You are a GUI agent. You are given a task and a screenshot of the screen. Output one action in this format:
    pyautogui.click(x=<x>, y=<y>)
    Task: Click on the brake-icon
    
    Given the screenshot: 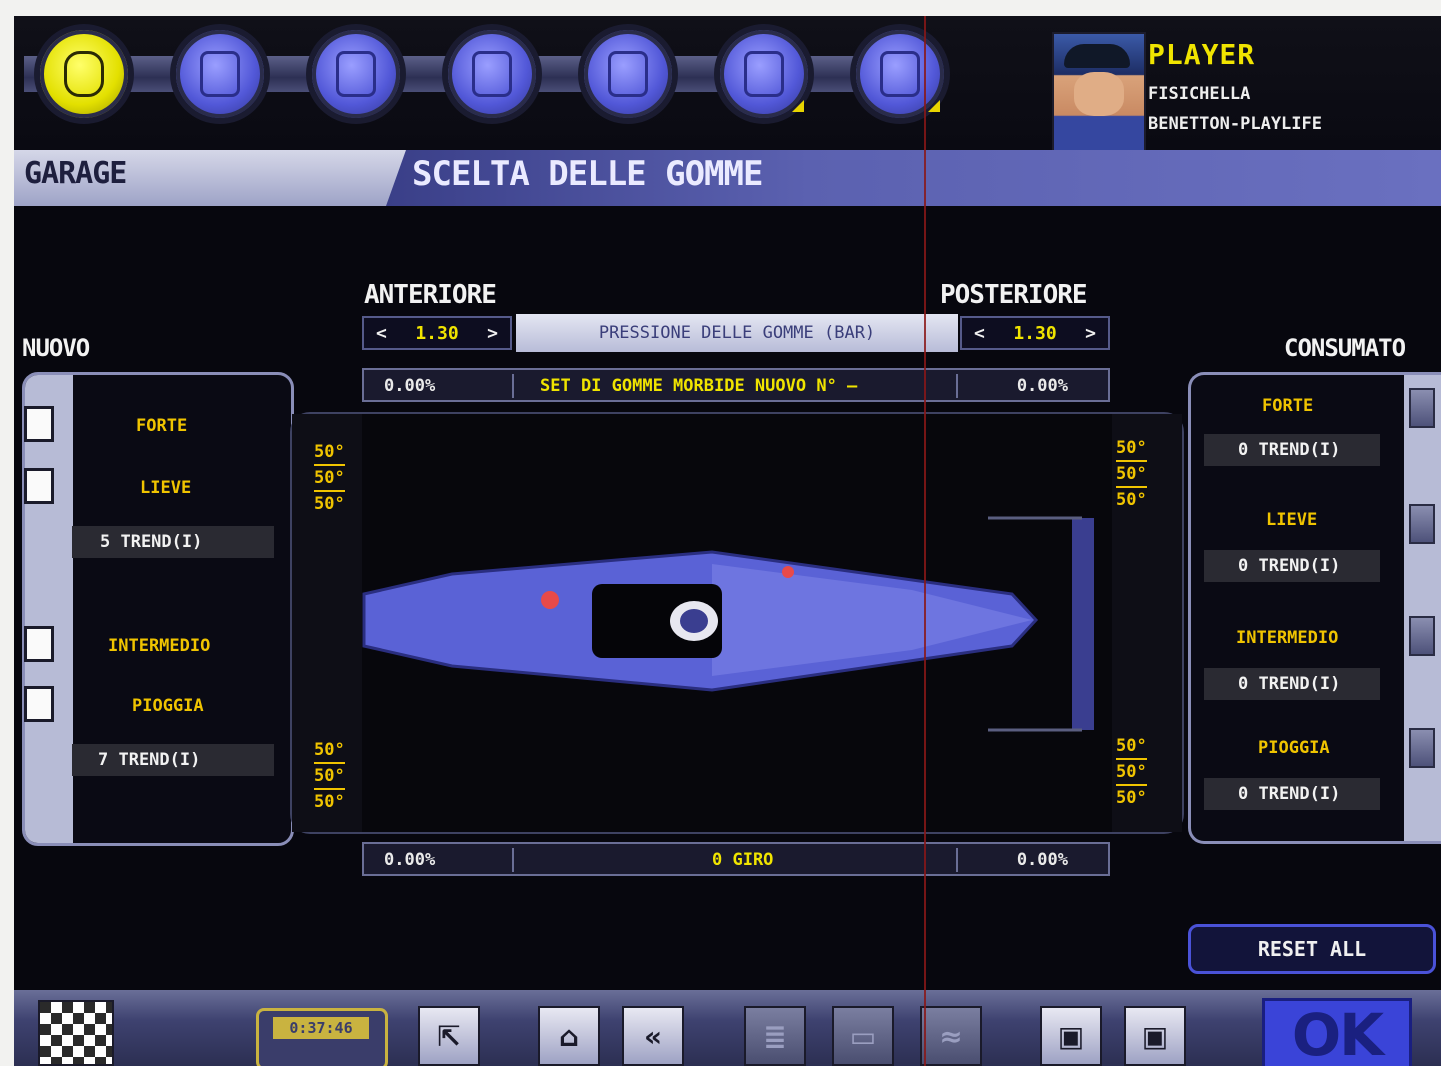 What is the action you would take?
    pyautogui.click(x=628, y=74)
    